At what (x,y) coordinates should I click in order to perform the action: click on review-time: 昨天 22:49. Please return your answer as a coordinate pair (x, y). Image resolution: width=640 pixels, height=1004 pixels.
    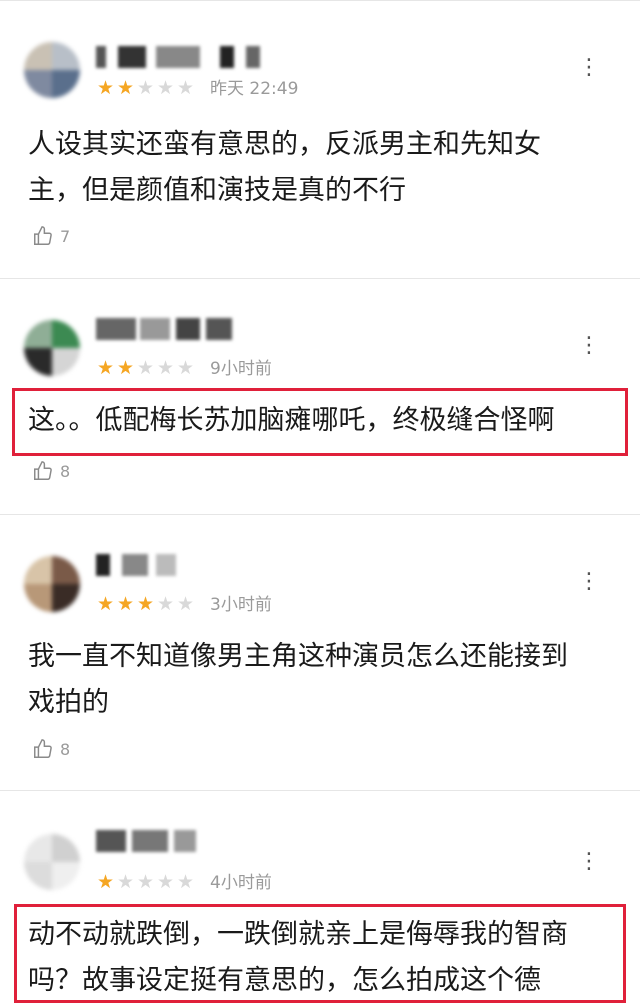
    Looking at the image, I should click on (254, 89).